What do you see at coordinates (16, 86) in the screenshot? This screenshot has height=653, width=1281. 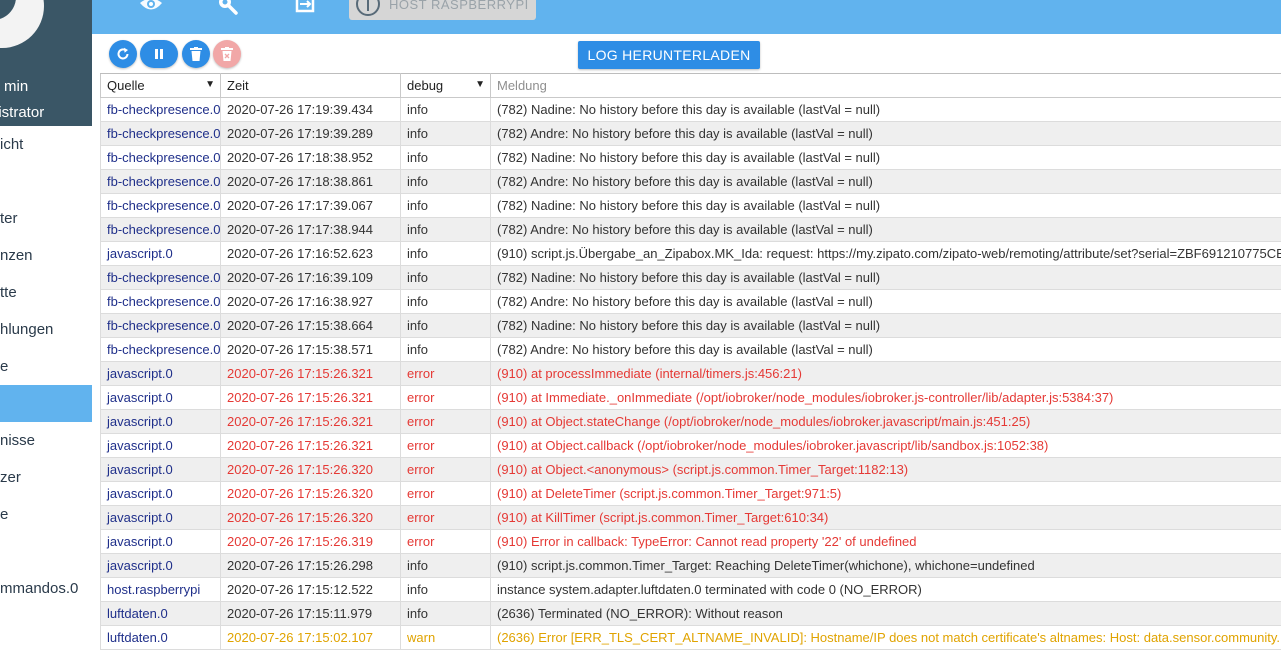 I see `user-name: min` at bounding box center [16, 86].